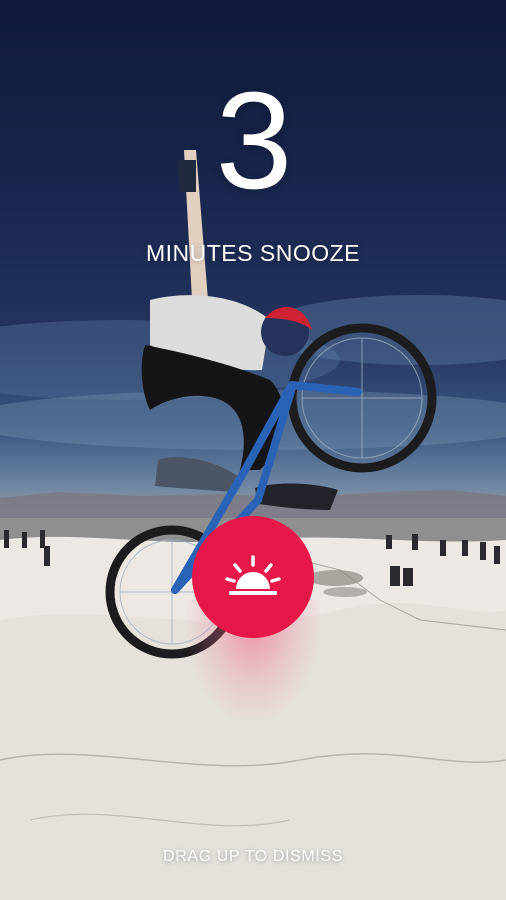  I want to click on alarm-drag-handle, so click(253, 577).